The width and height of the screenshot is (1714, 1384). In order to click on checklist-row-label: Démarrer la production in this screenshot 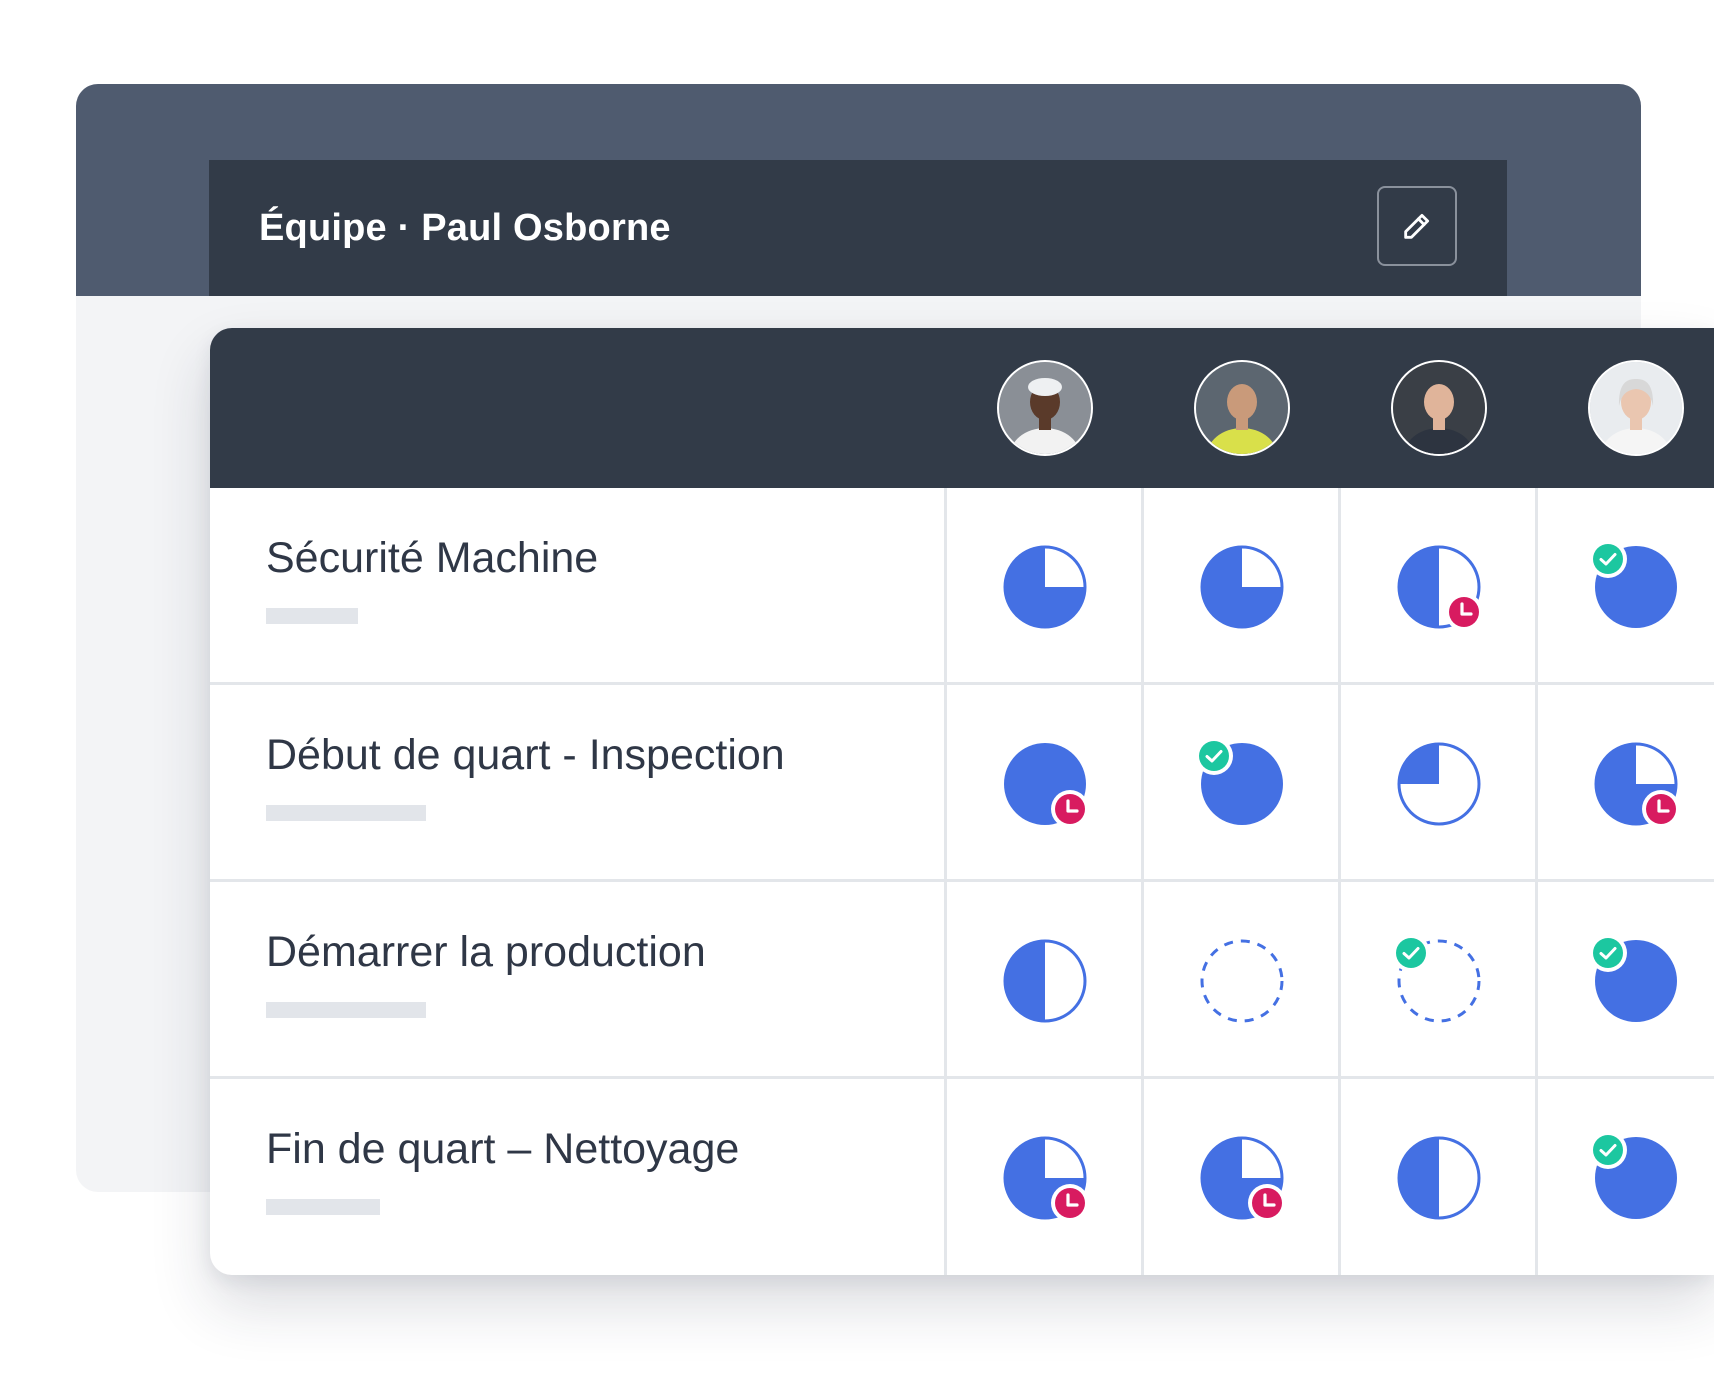, I will do `click(486, 952)`.